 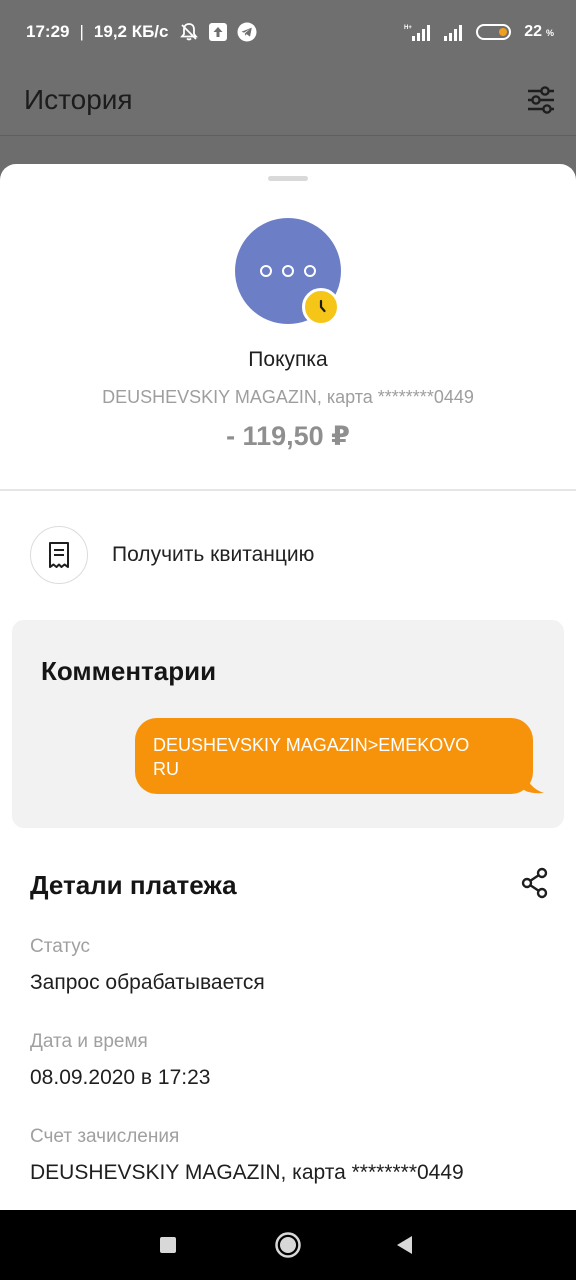 I want to click on details-title: Детали платежа, so click(x=133, y=885).